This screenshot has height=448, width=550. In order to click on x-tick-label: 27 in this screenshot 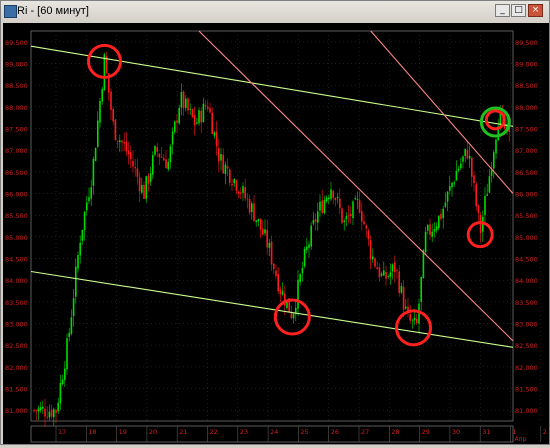, I will do `click(365, 432)`.